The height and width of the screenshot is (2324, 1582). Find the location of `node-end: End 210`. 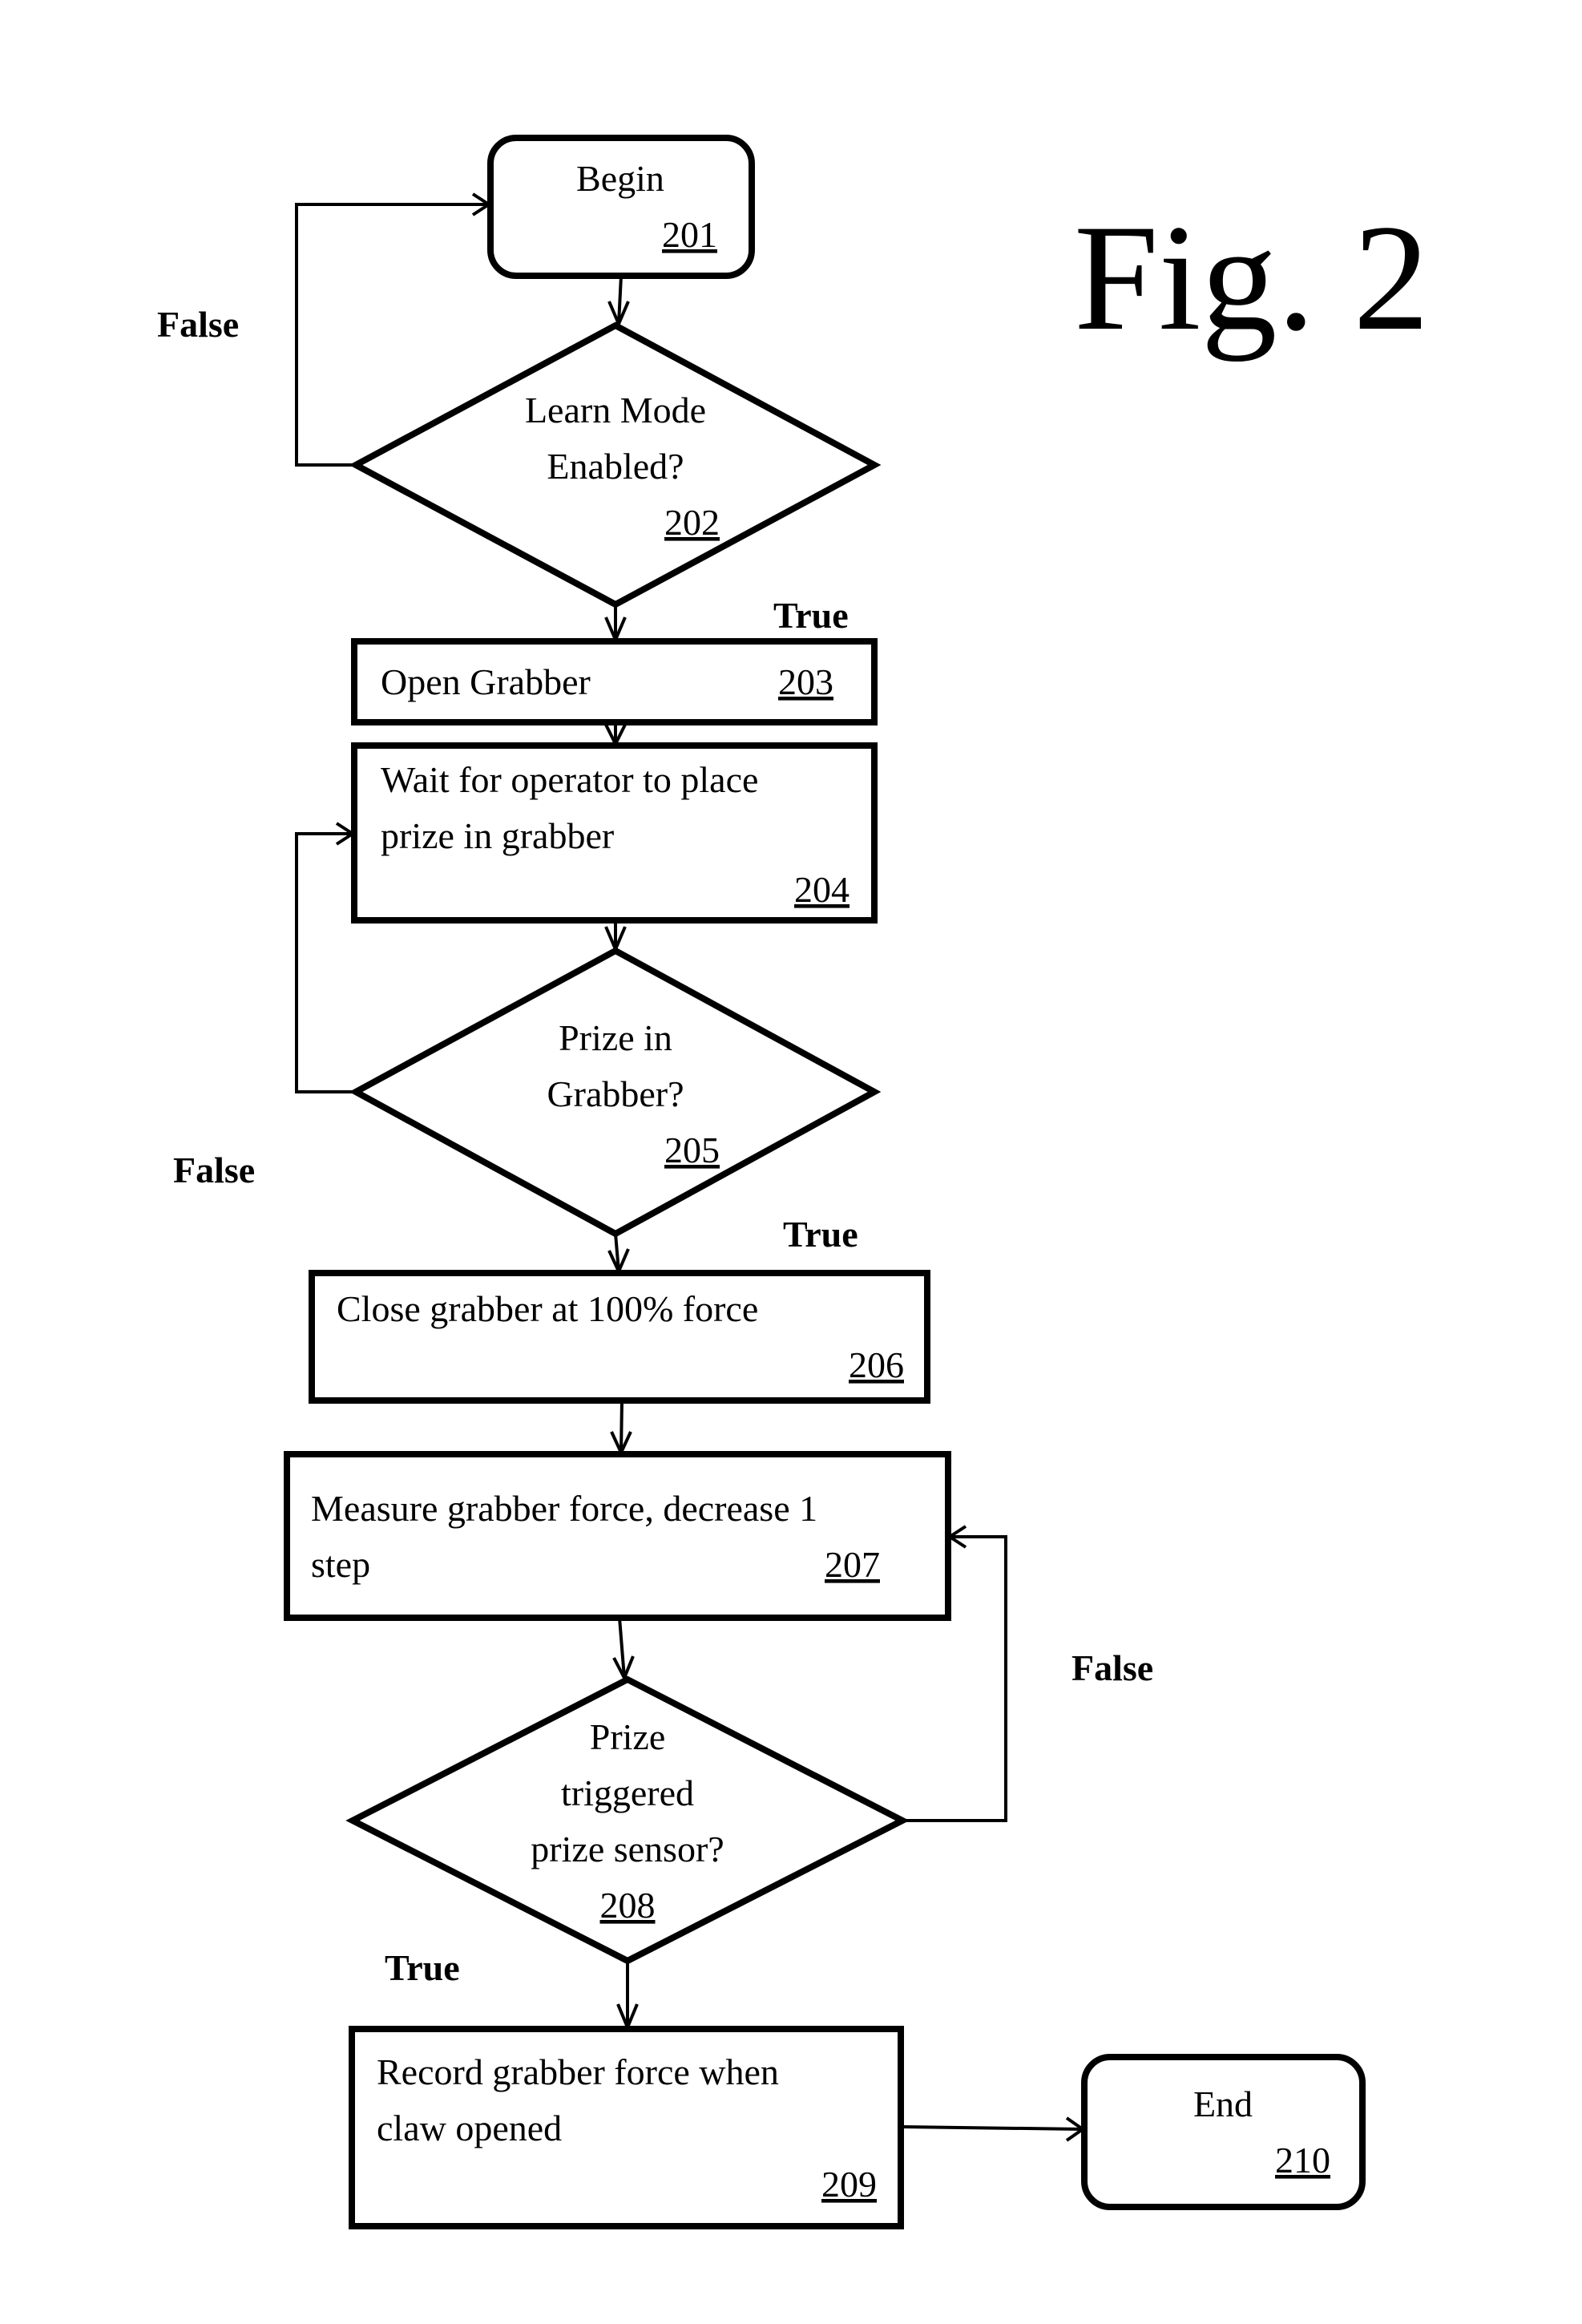

node-end: End 210 is located at coordinates (1223, 2132).